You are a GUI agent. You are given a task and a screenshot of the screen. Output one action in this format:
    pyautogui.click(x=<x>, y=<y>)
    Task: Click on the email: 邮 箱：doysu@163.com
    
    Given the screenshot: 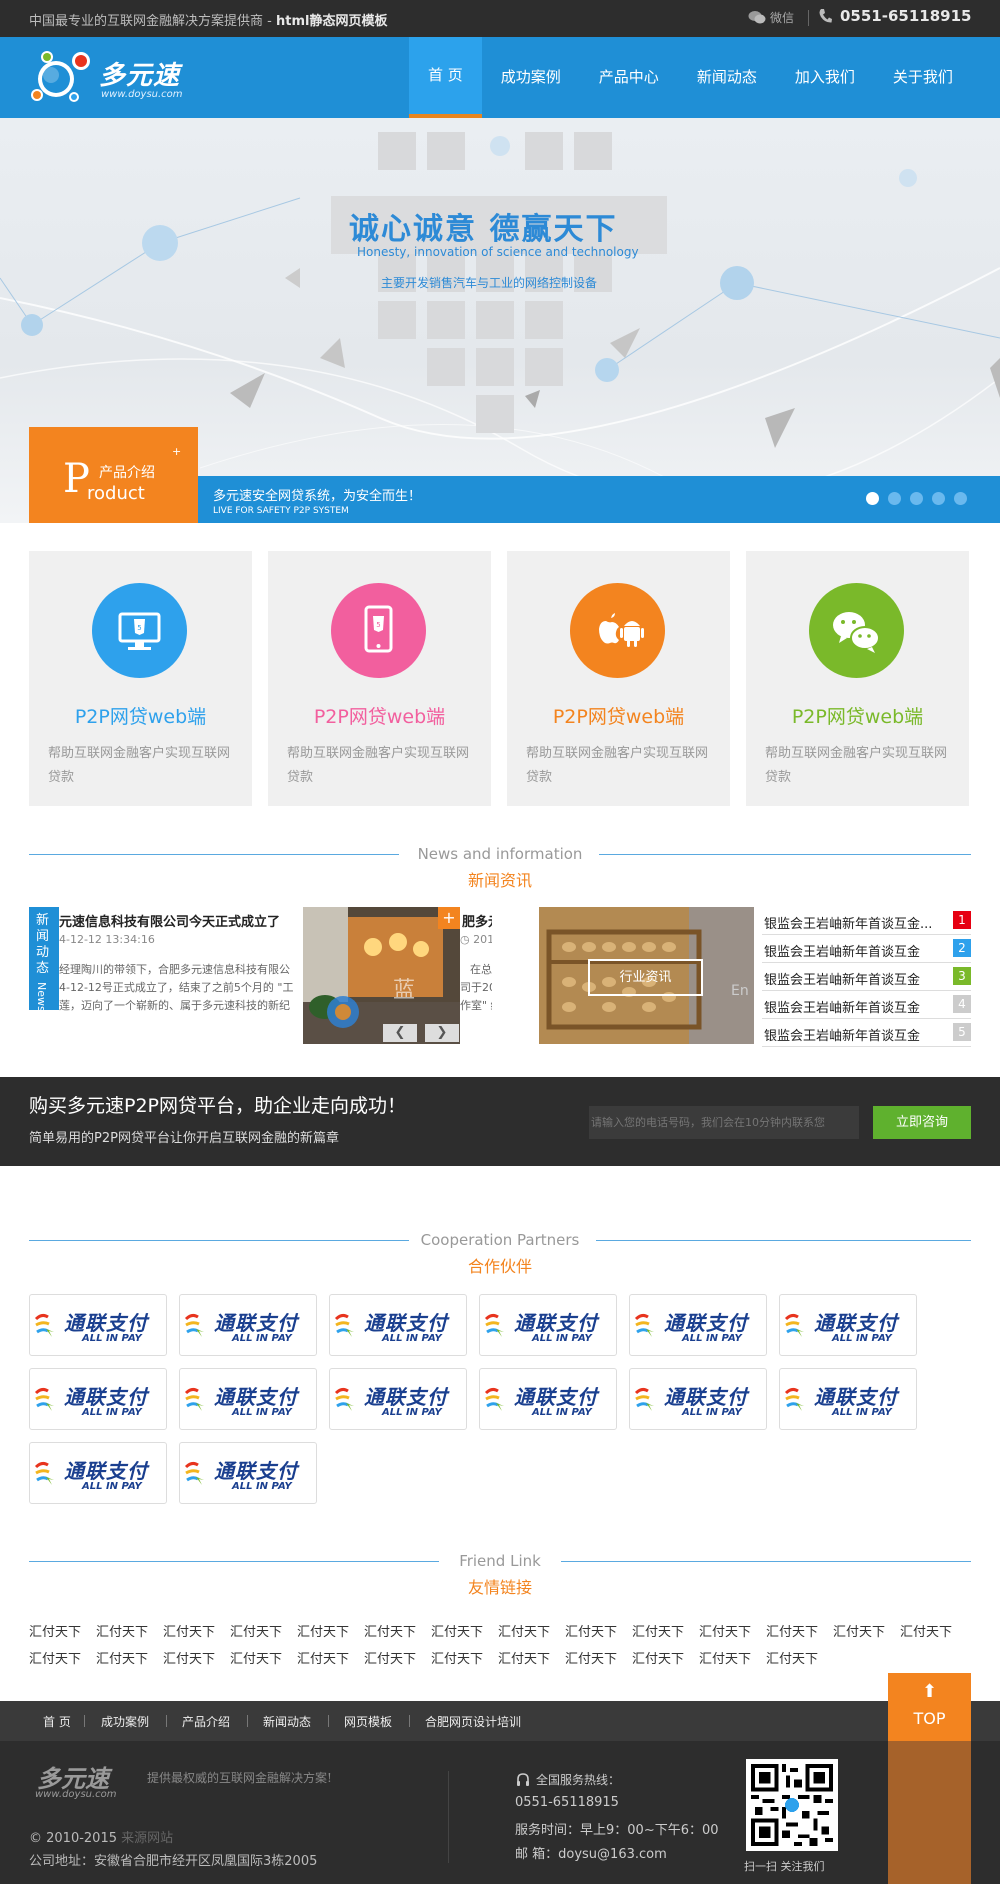 What is the action you would take?
    pyautogui.click(x=591, y=1852)
    